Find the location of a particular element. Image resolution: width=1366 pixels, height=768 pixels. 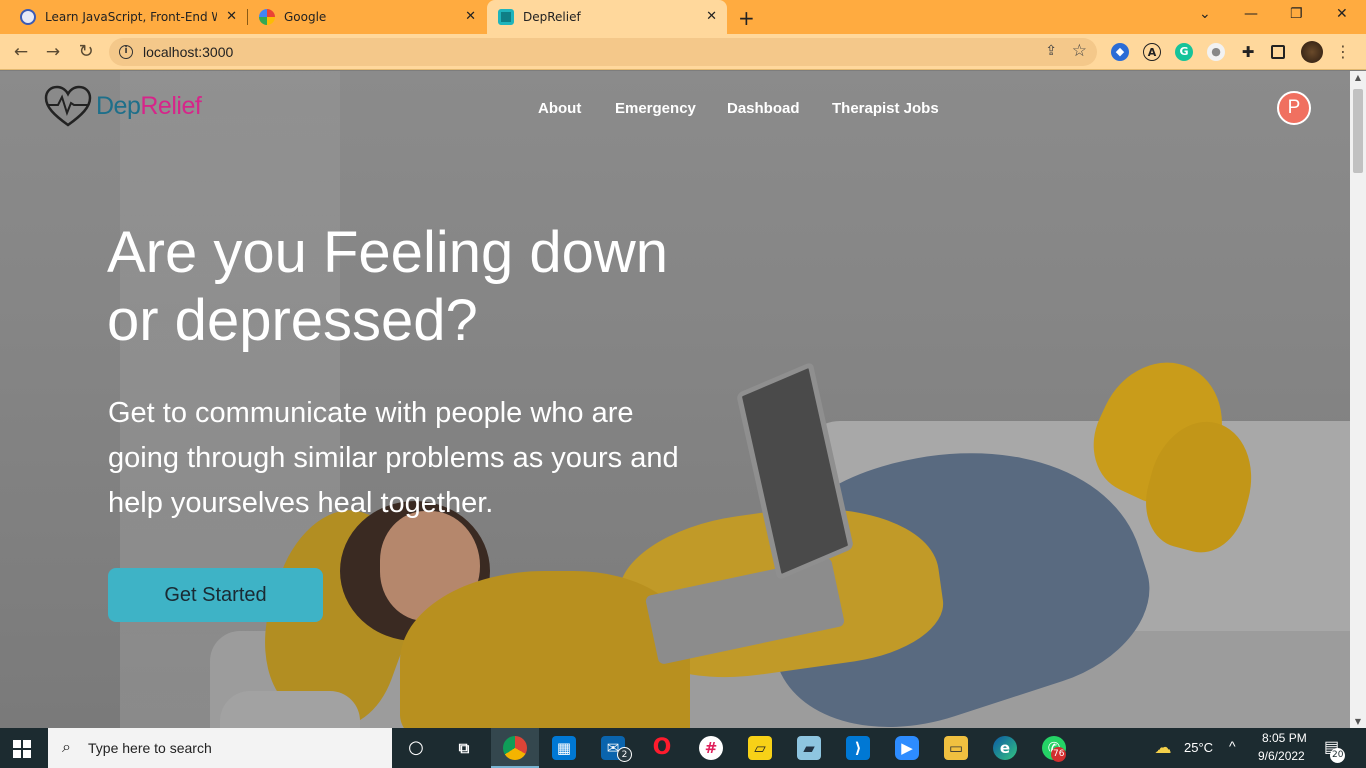

page-scrollbar: ▲ ▼ is located at coordinates (1358, 399).